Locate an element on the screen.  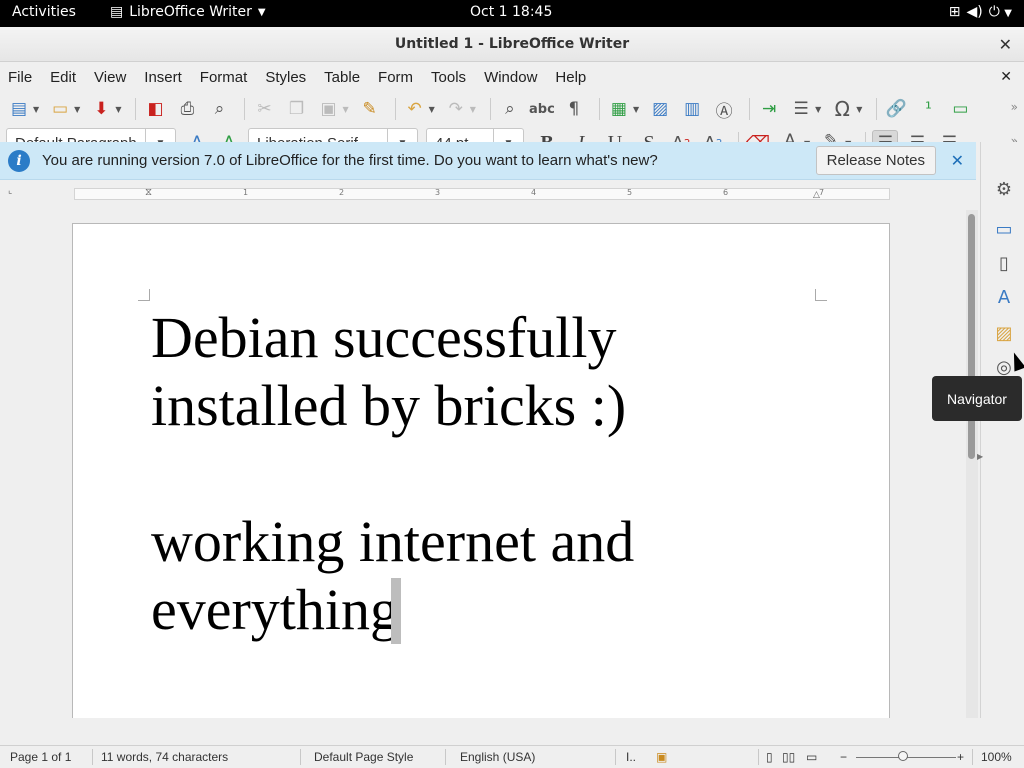
new-document-icon: ▤ is located at coordinates (19, 109).